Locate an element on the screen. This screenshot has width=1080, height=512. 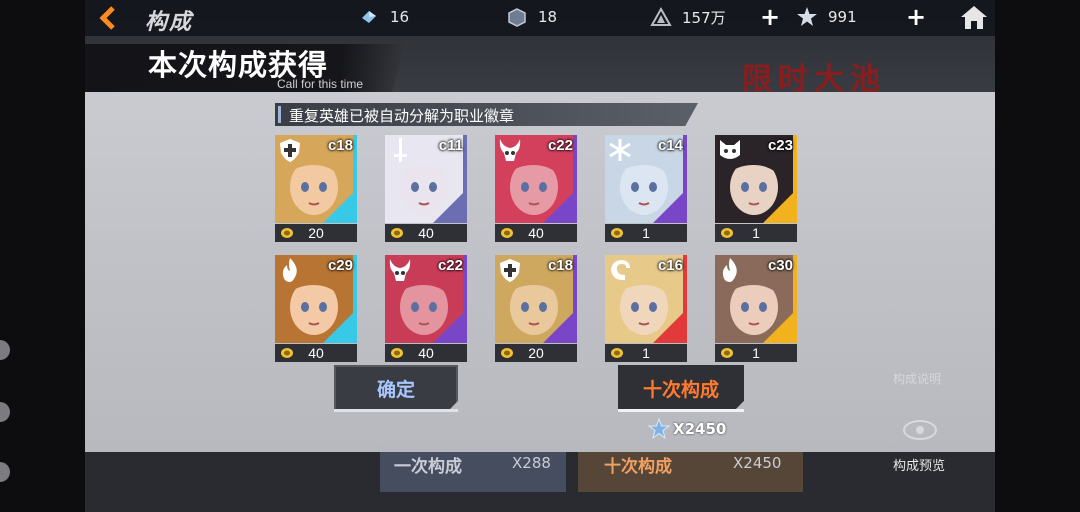
notice-text: 重复英雄已被自动分解为职业徽章 is located at coordinates (402, 116).